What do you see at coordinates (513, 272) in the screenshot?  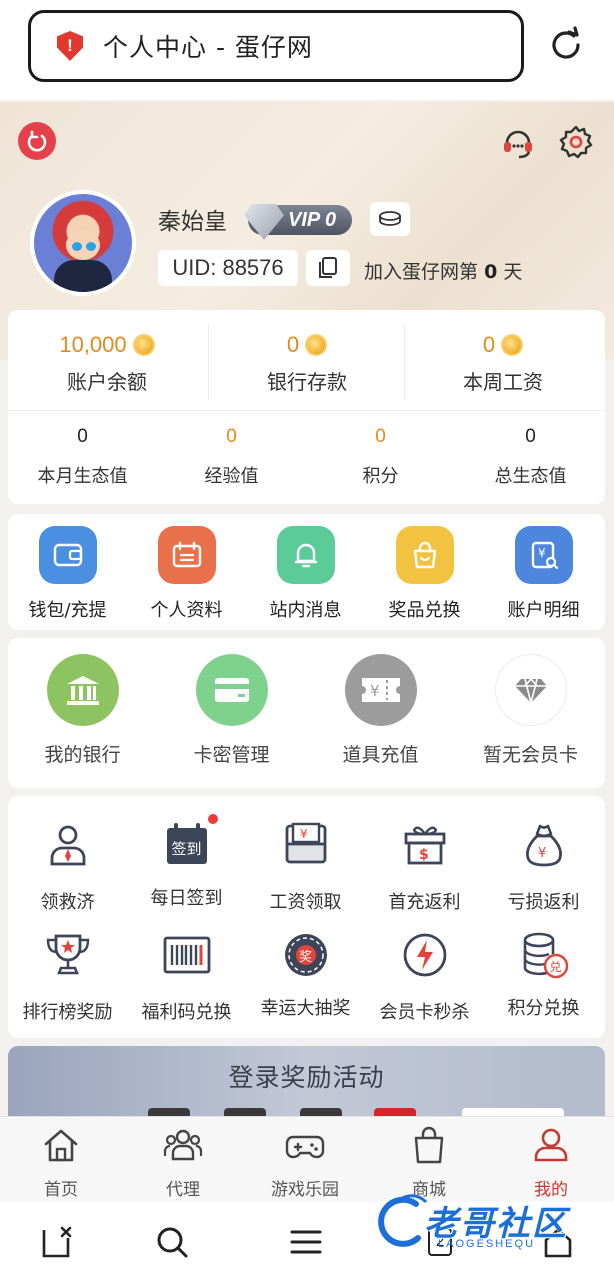 I see `join-days-suffix: 天` at bounding box center [513, 272].